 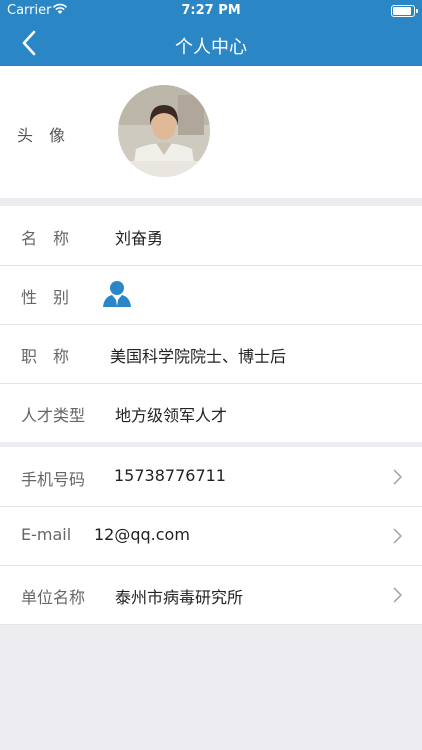 I want to click on email-label: E-mail, so click(x=46, y=534).